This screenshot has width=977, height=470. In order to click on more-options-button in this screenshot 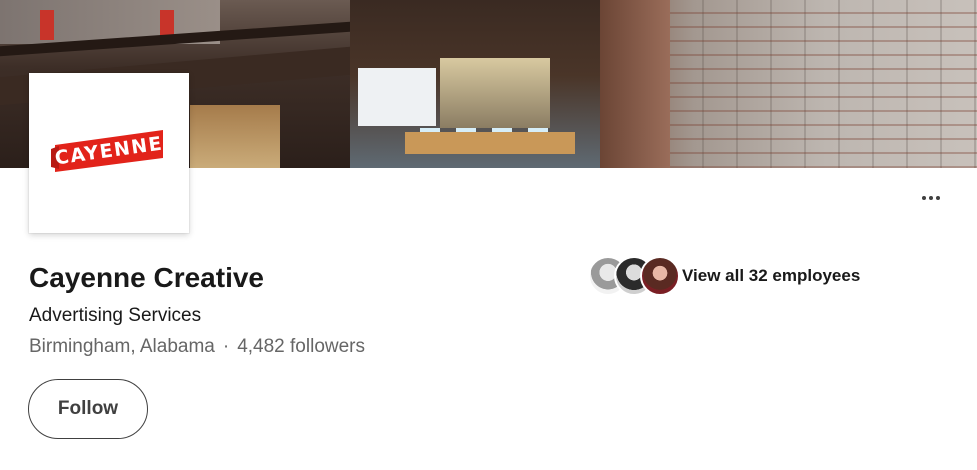, I will do `click(931, 198)`.